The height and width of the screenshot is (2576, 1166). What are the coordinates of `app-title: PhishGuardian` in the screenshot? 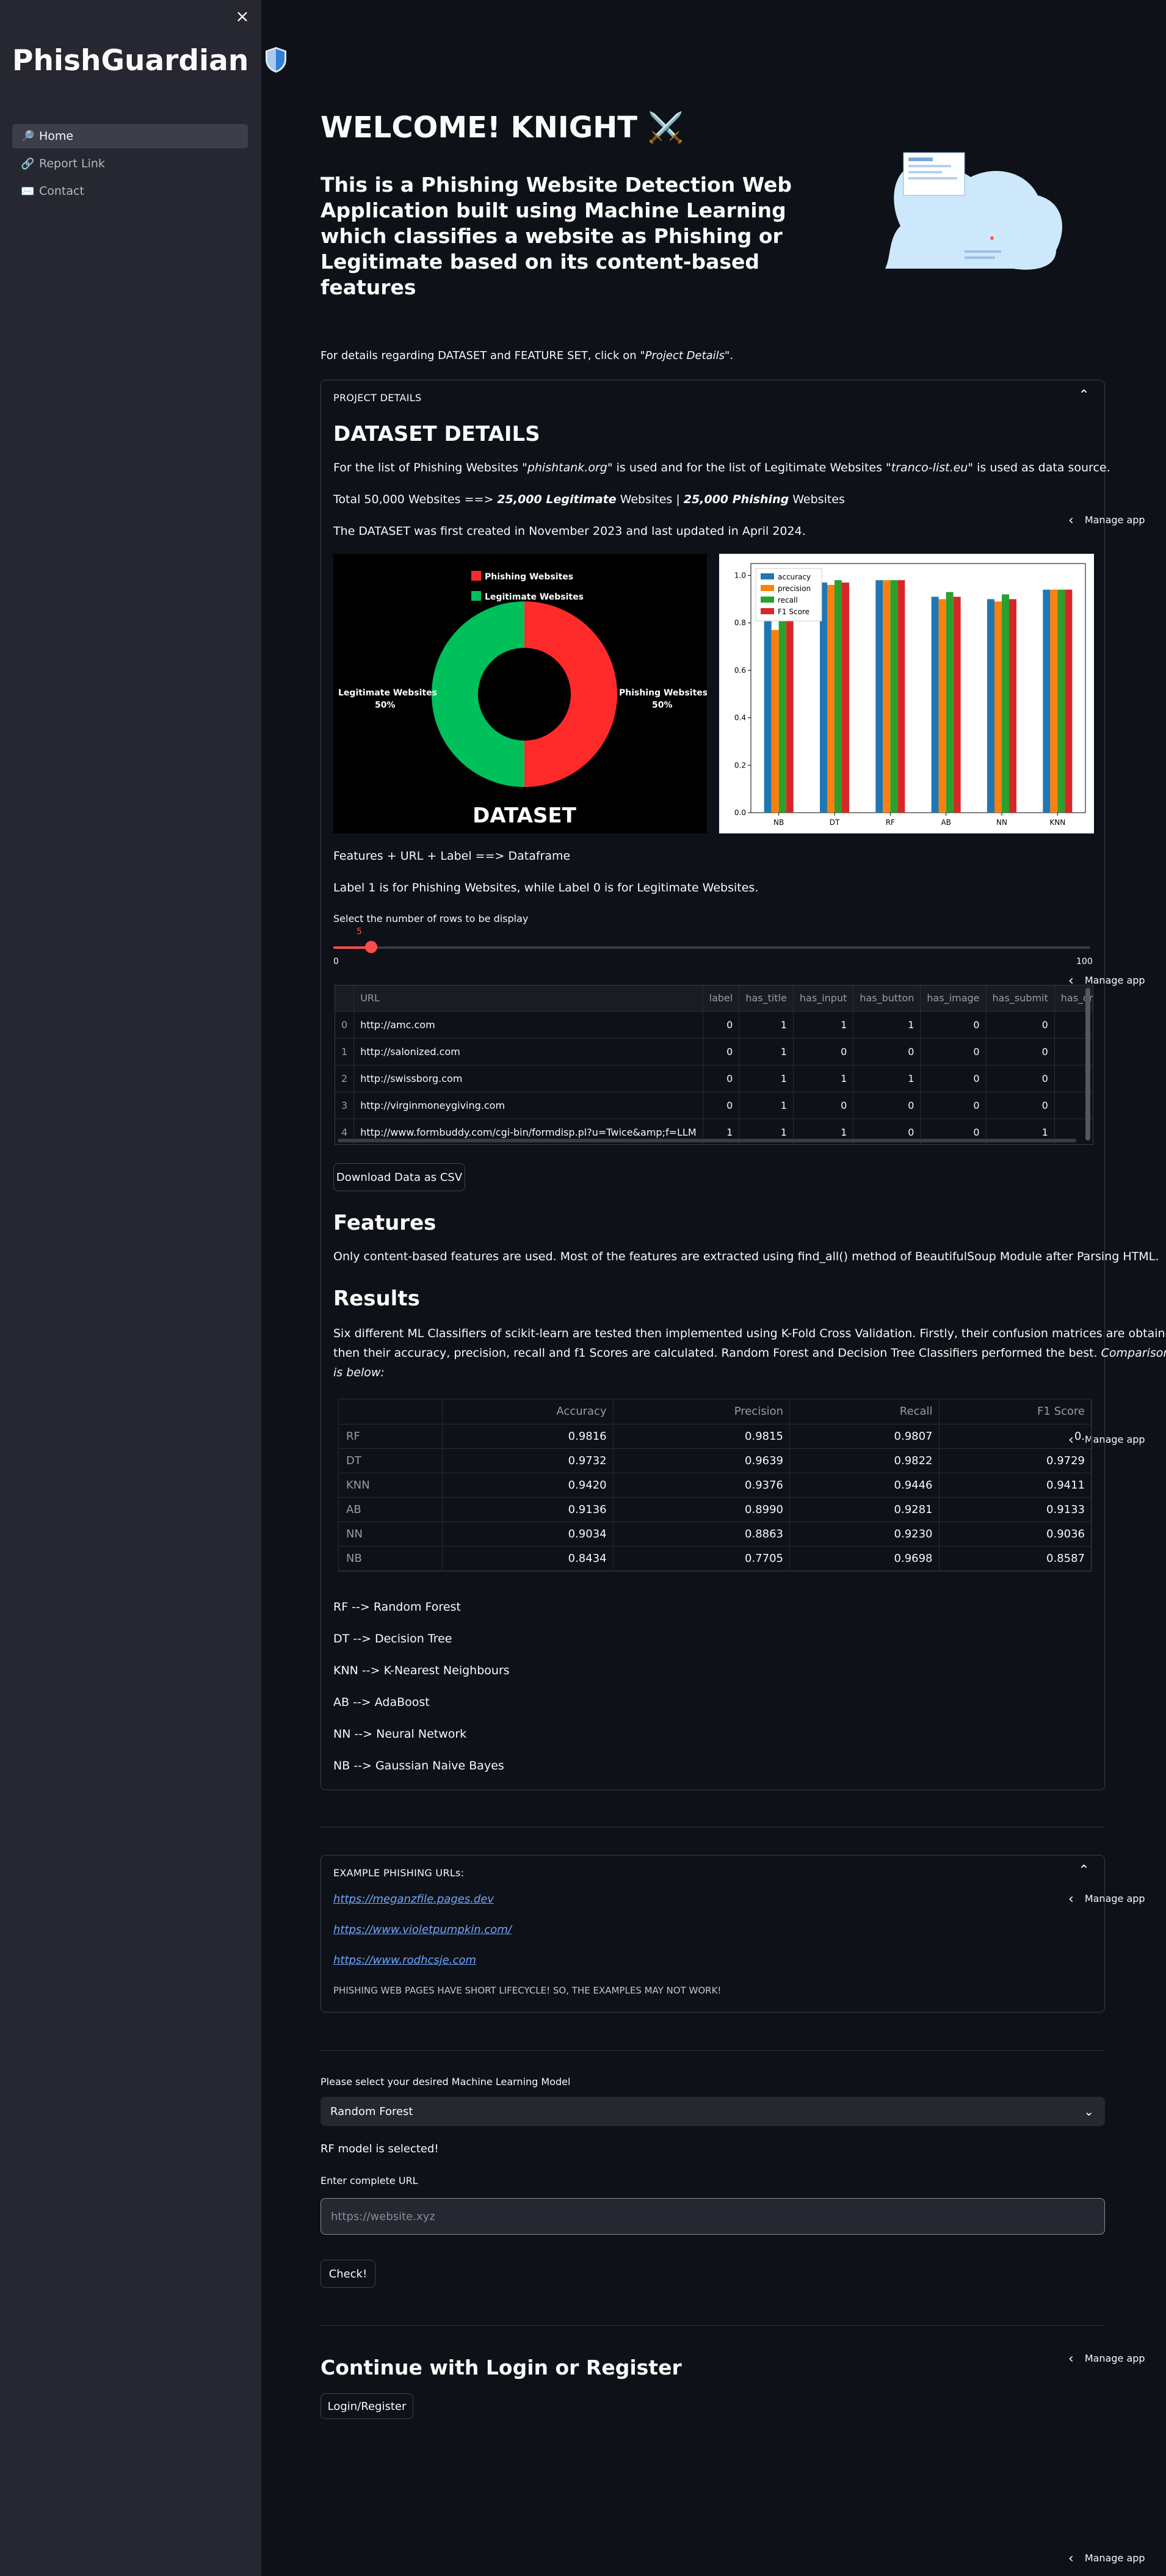 It's located at (150, 61).